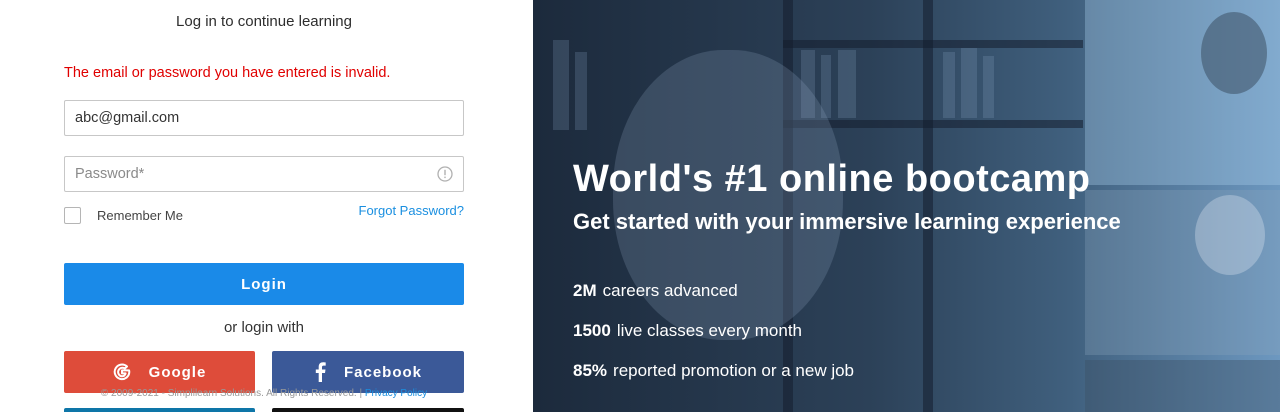 The width and height of the screenshot is (1280, 412). I want to click on stat-label: live classes every month, so click(709, 330).